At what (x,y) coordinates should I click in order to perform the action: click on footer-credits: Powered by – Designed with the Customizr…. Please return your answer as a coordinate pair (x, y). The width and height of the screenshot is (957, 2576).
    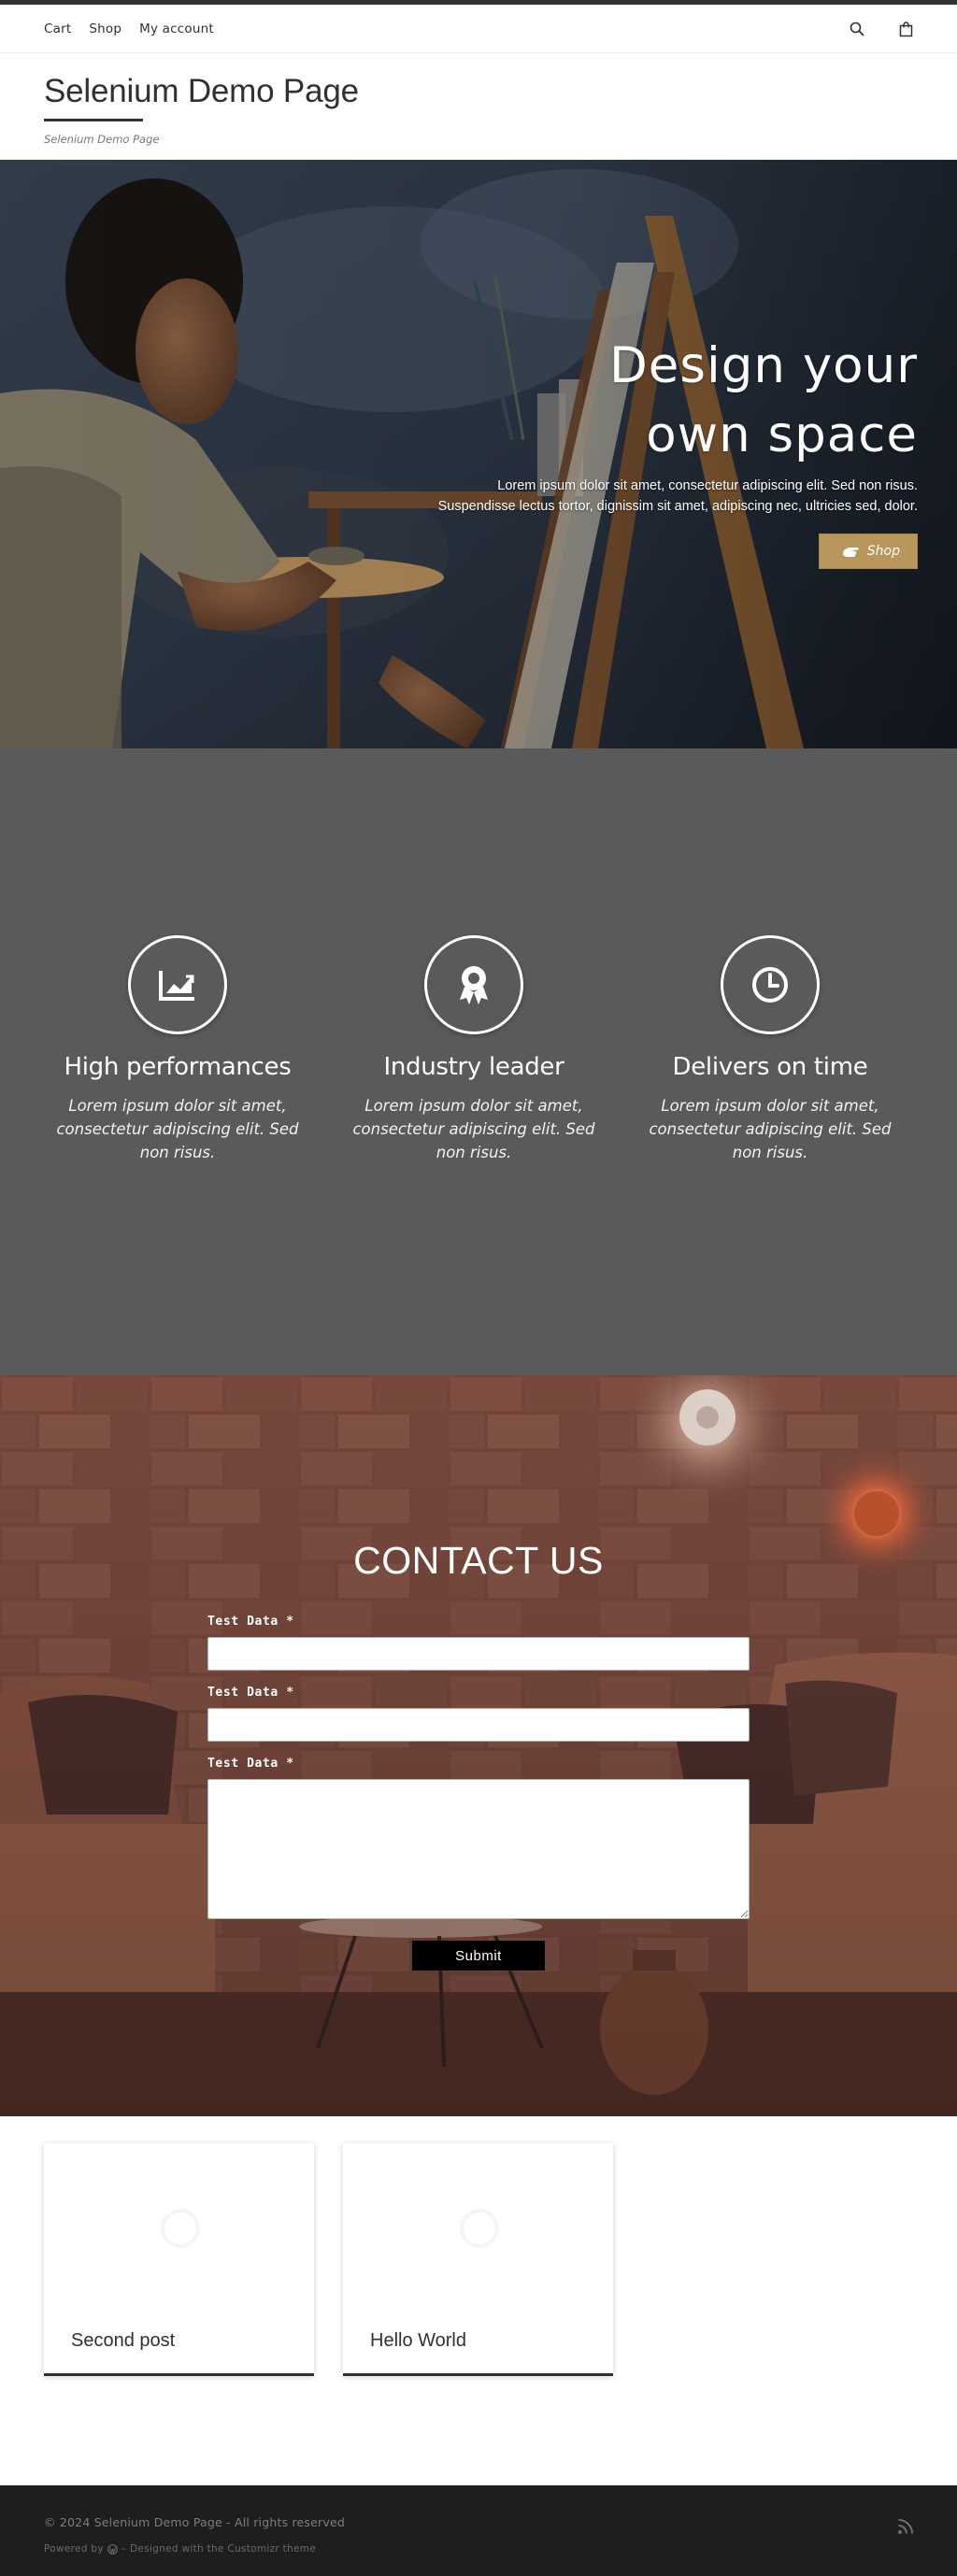
    Looking at the image, I should click on (180, 2549).